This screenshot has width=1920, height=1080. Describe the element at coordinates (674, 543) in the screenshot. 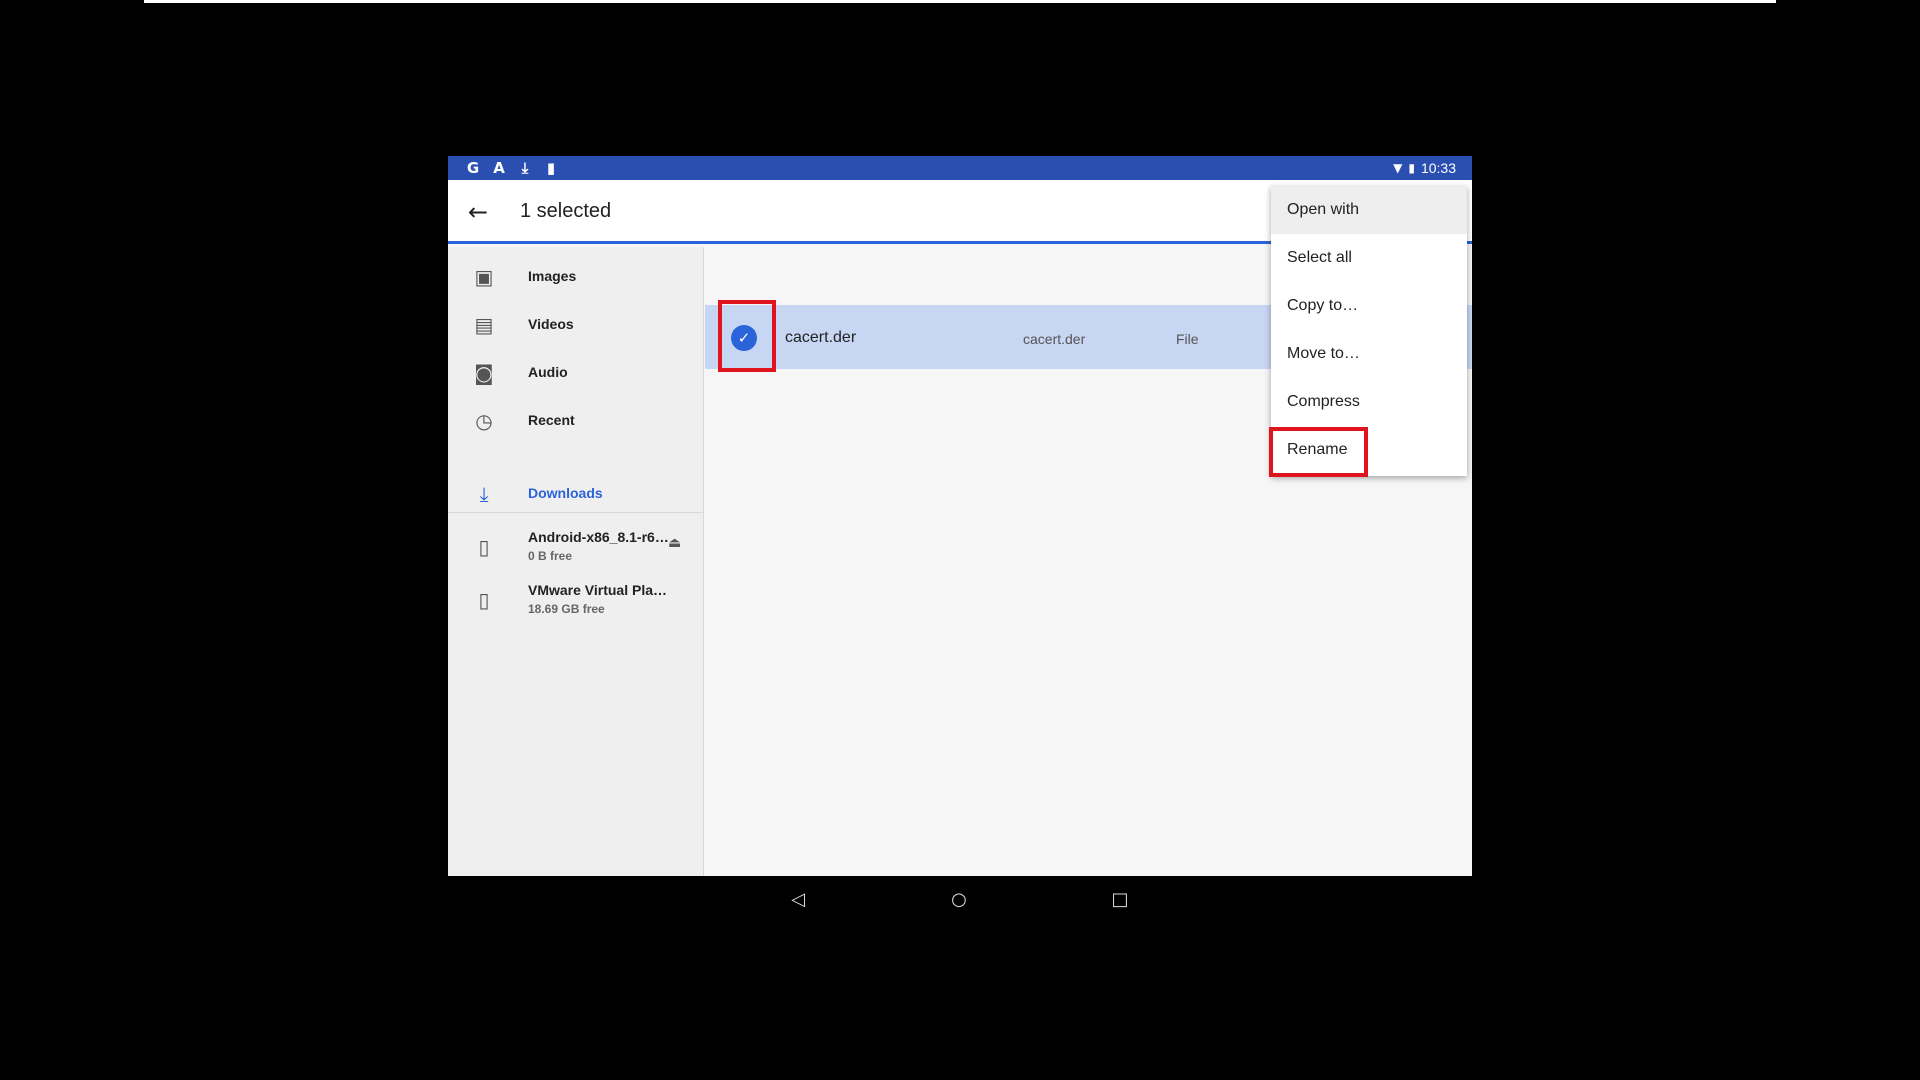

I see `eject-icon: ⏏` at that location.